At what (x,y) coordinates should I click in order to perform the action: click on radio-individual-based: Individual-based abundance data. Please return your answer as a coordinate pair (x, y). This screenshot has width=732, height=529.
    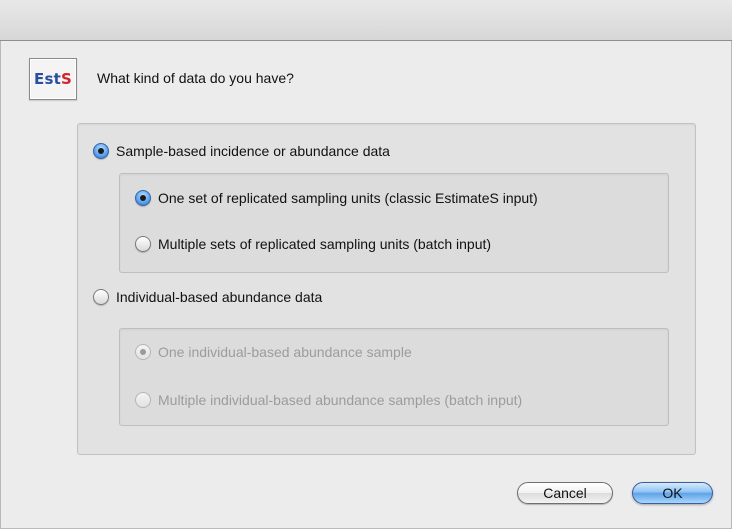
    Looking at the image, I should click on (207, 297).